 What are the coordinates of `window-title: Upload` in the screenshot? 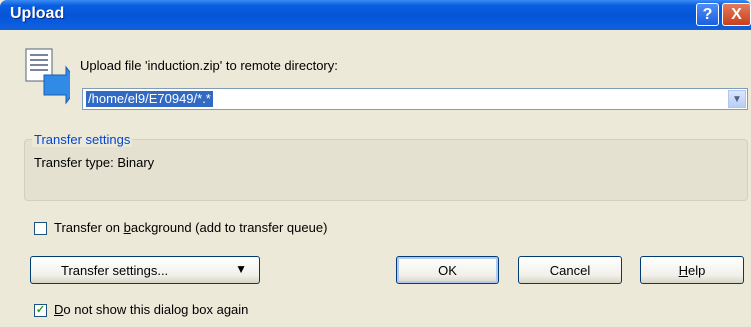 It's located at (37, 13).